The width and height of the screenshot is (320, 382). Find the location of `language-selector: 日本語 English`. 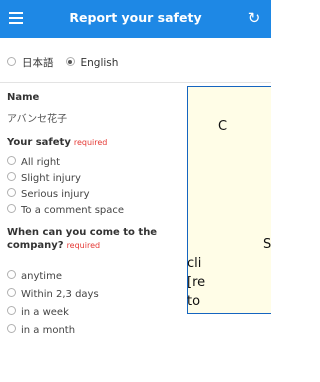

language-selector: 日本語 English is located at coordinates (68, 62).